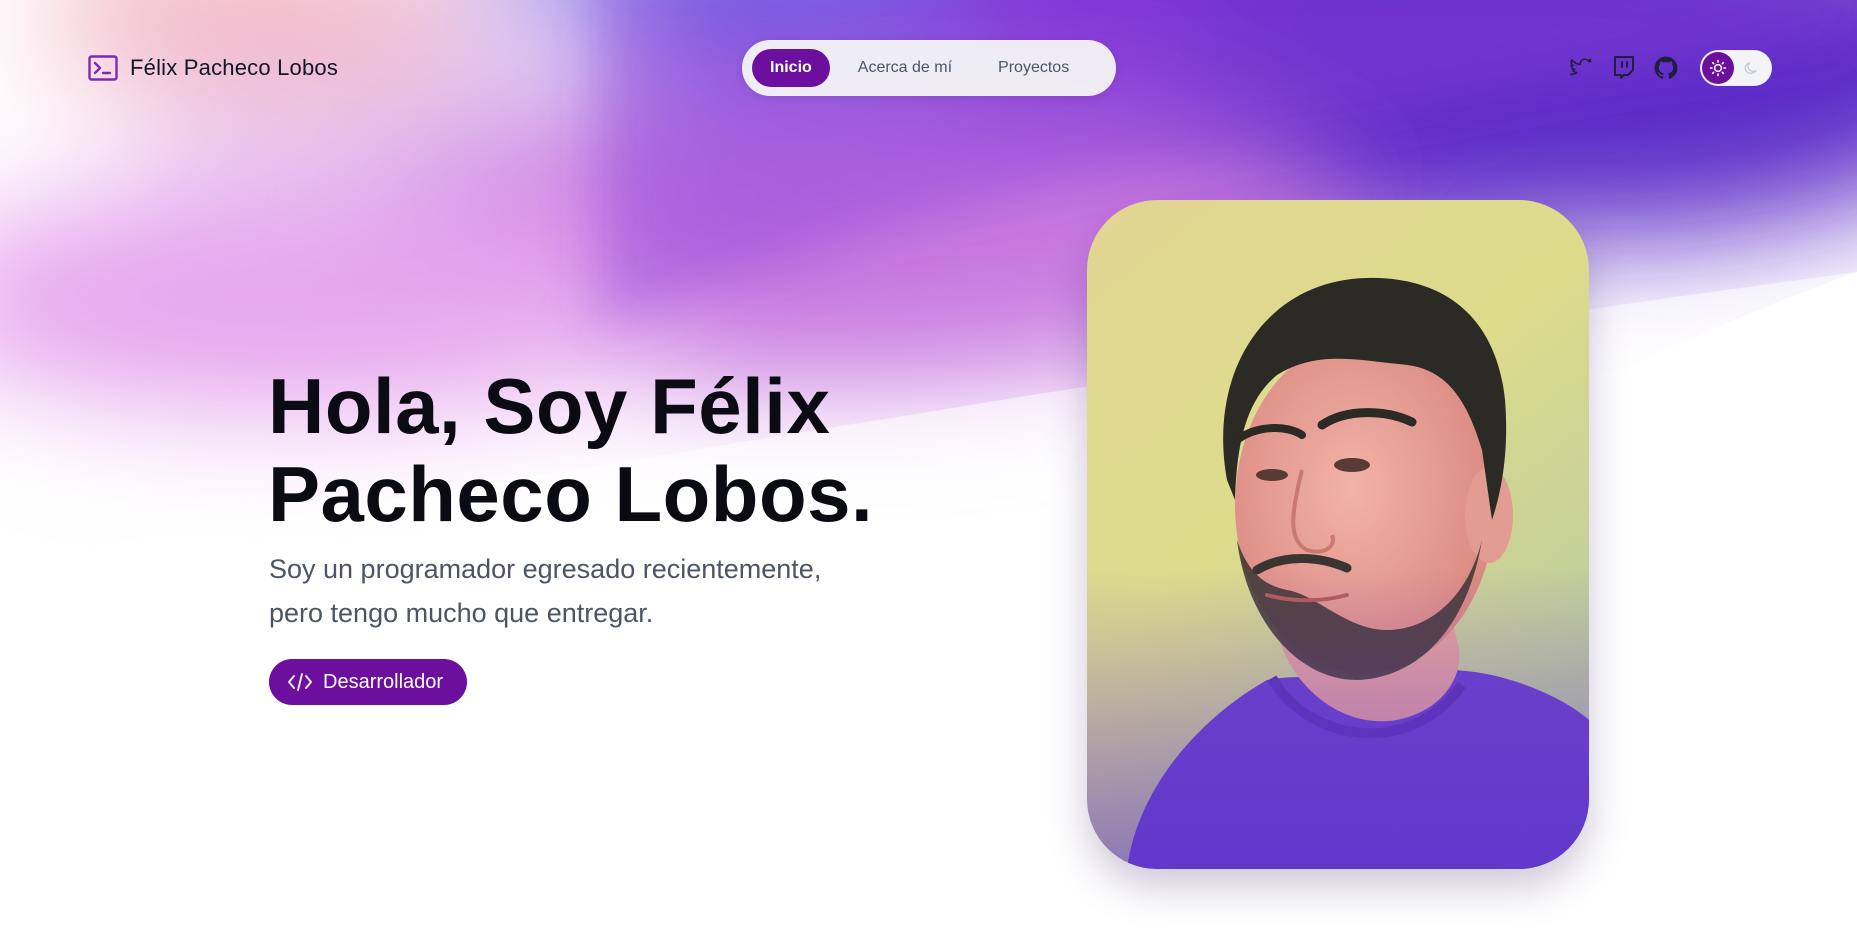 The height and width of the screenshot is (934, 1857). Describe the element at coordinates (1666, 68) in the screenshot. I see `github-icon` at that location.